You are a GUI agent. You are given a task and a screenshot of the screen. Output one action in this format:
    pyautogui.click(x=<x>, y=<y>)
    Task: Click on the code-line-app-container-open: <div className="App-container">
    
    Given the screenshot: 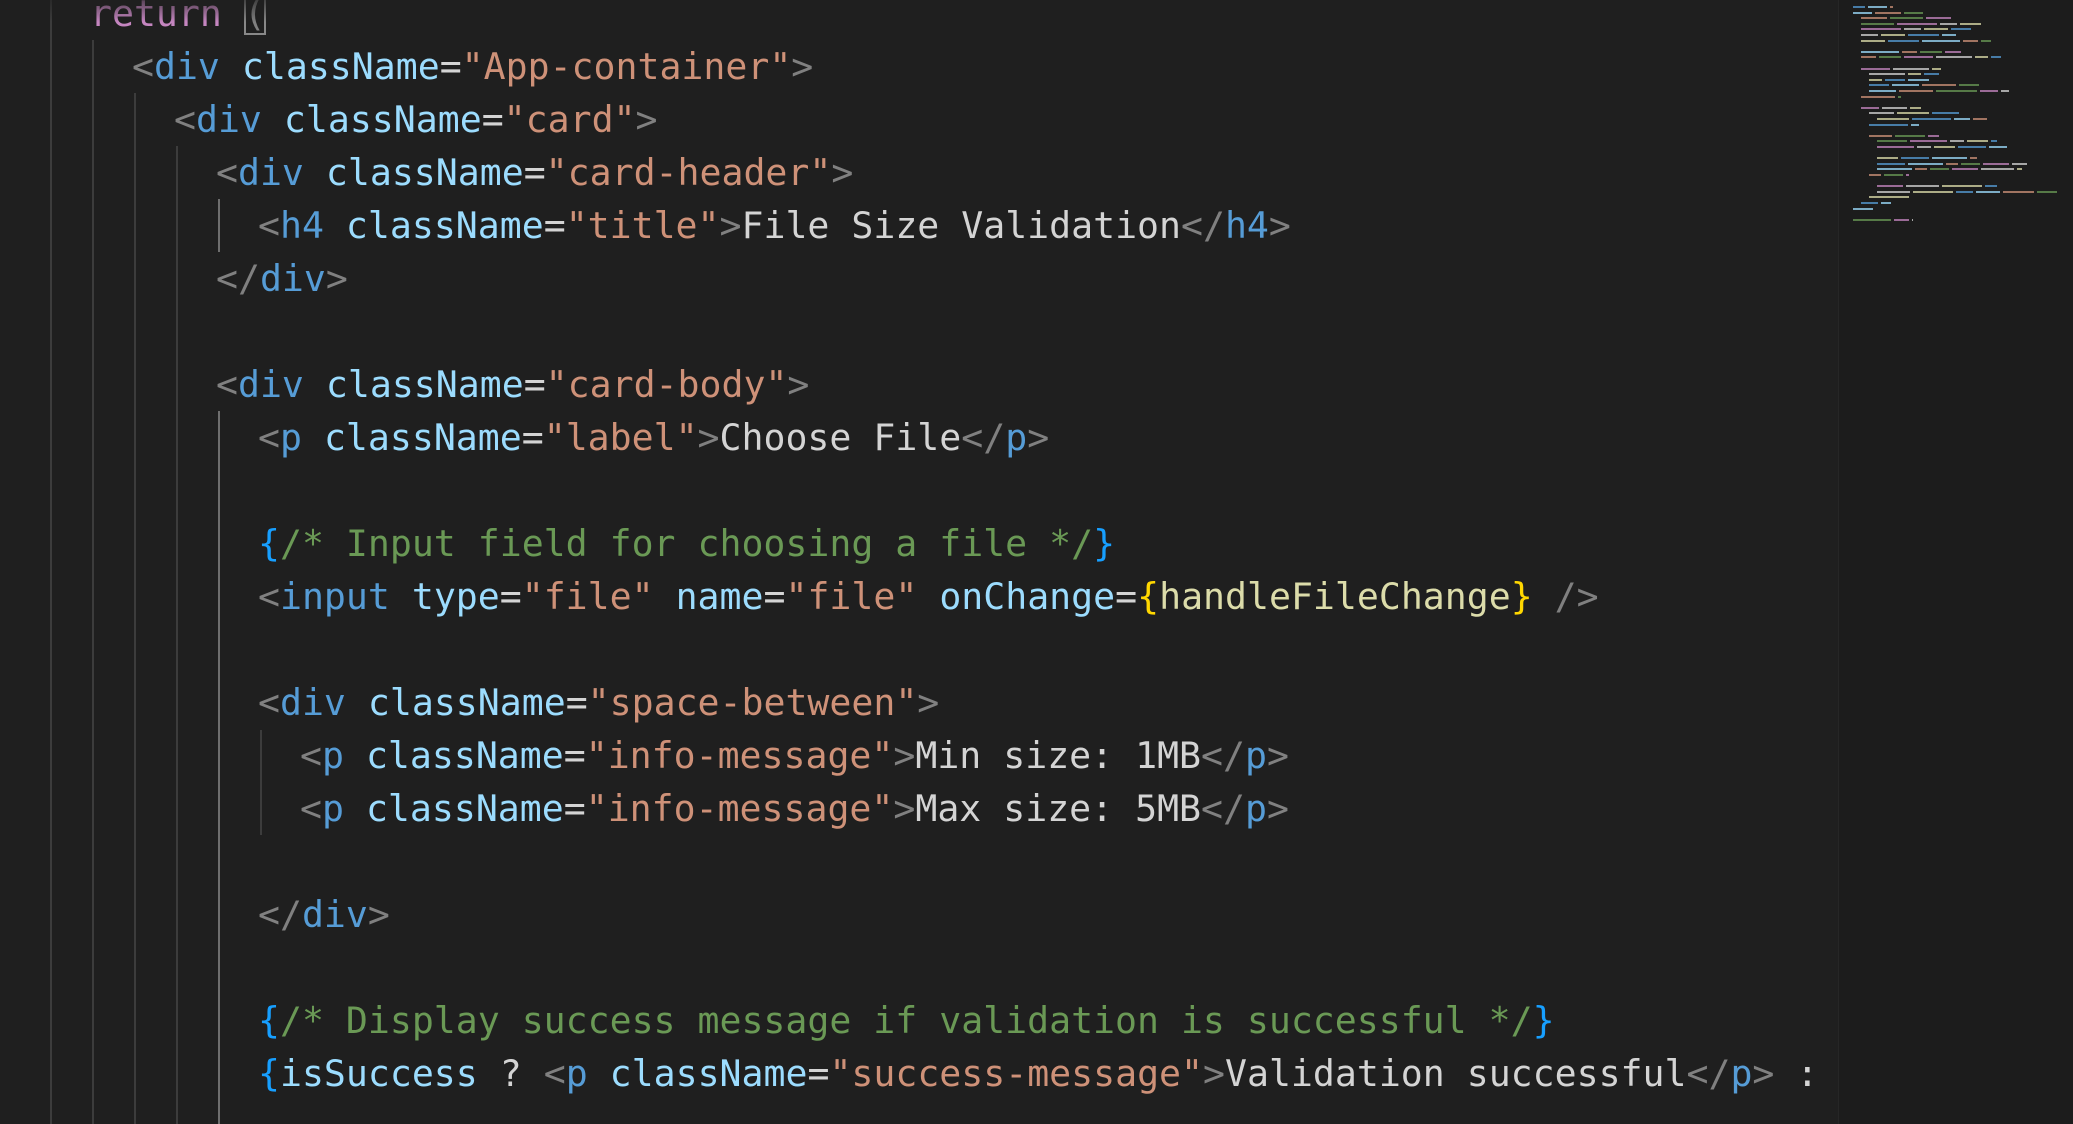 What is the action you would take?
    pyautogui.click(x=472, y=66)
    